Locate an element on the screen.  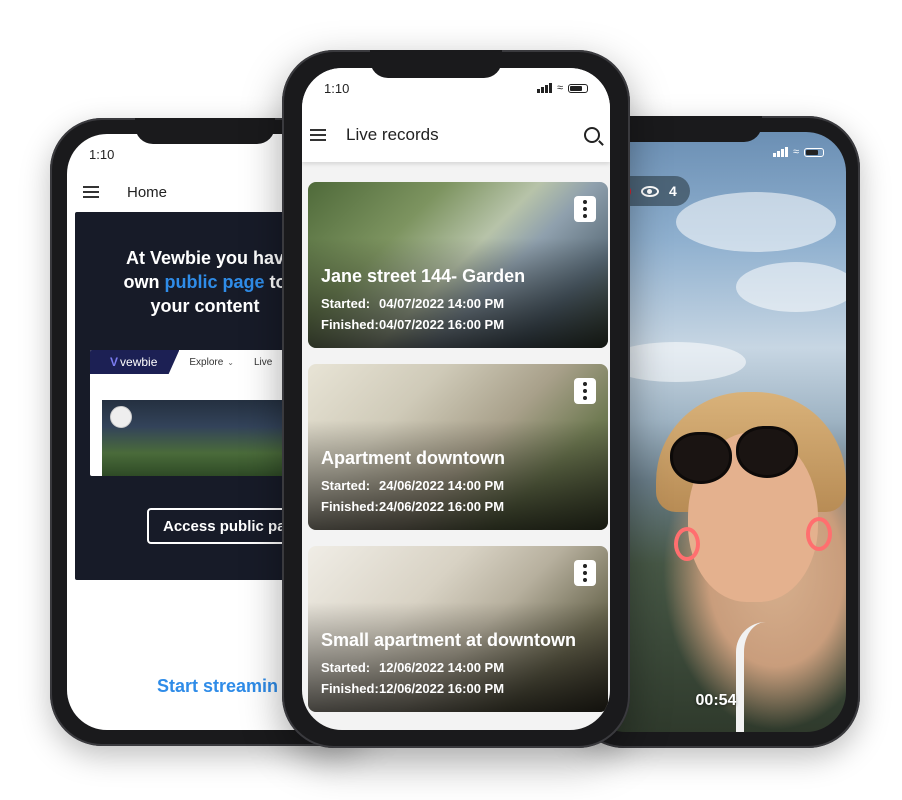
record-title: Apartment downtown is located at coordinates (413, 458).